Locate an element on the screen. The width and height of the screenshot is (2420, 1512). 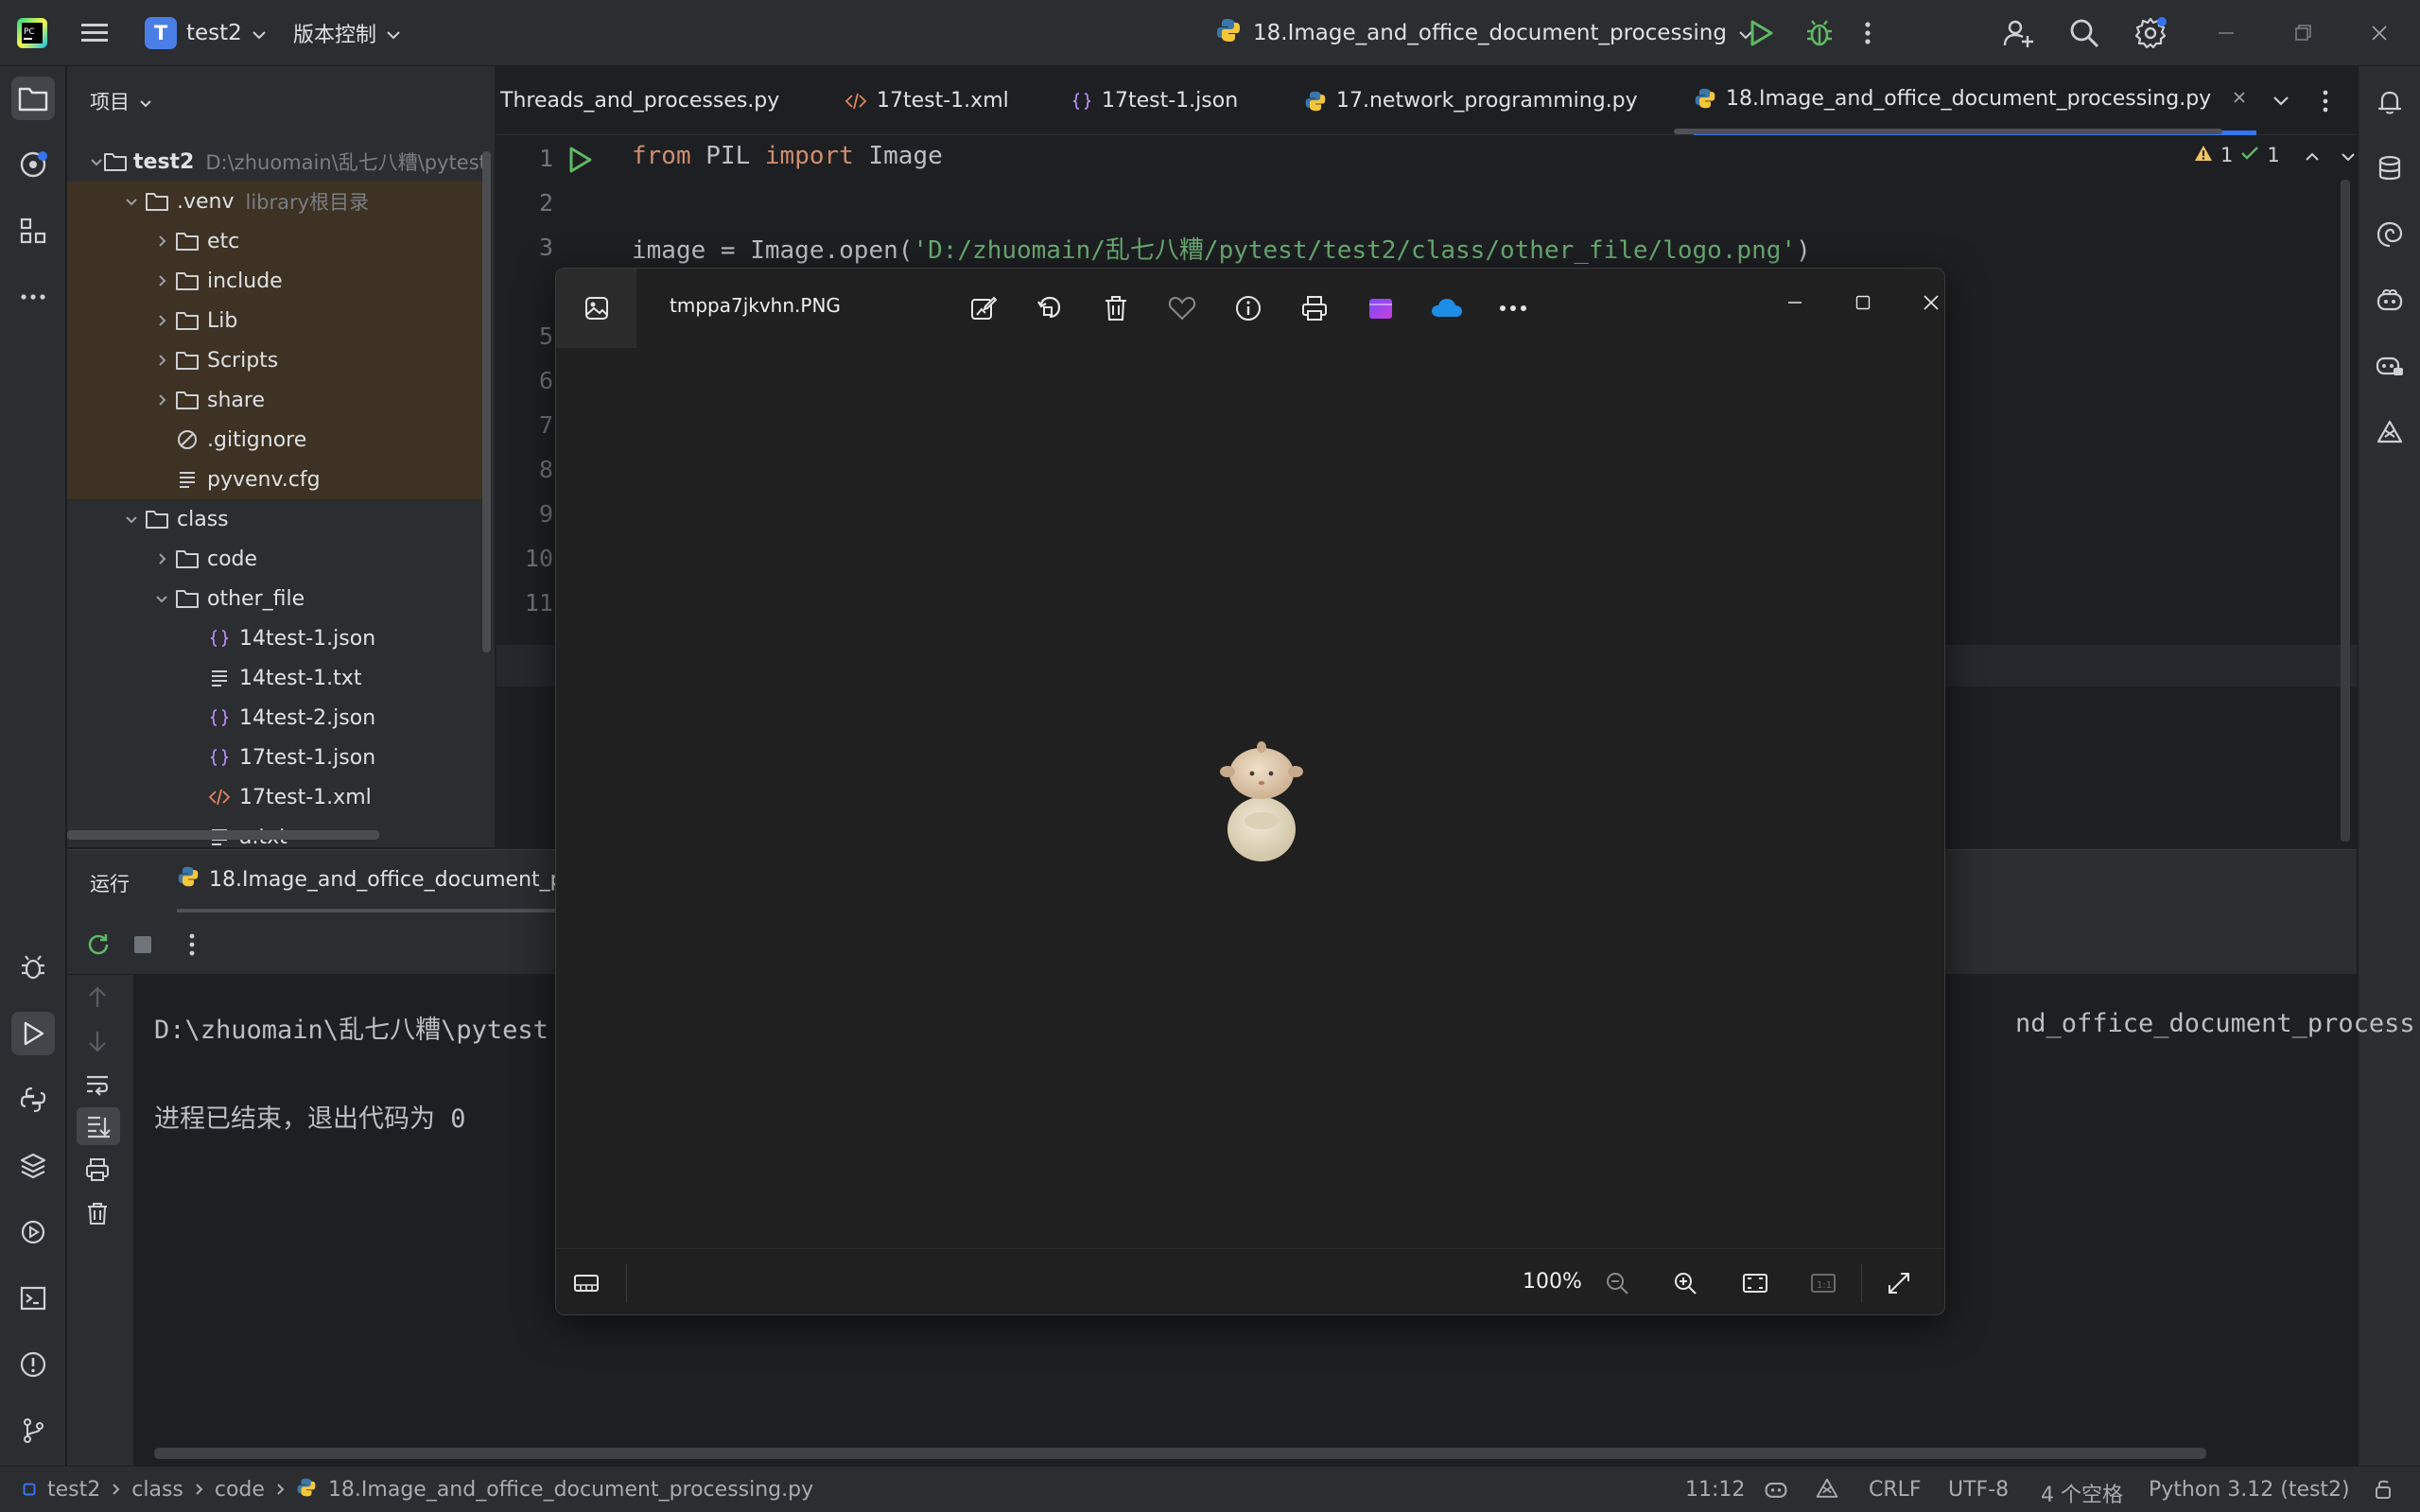
tab-17test-1-xml: 17test-1.xml is located at coordinates (927, 101).